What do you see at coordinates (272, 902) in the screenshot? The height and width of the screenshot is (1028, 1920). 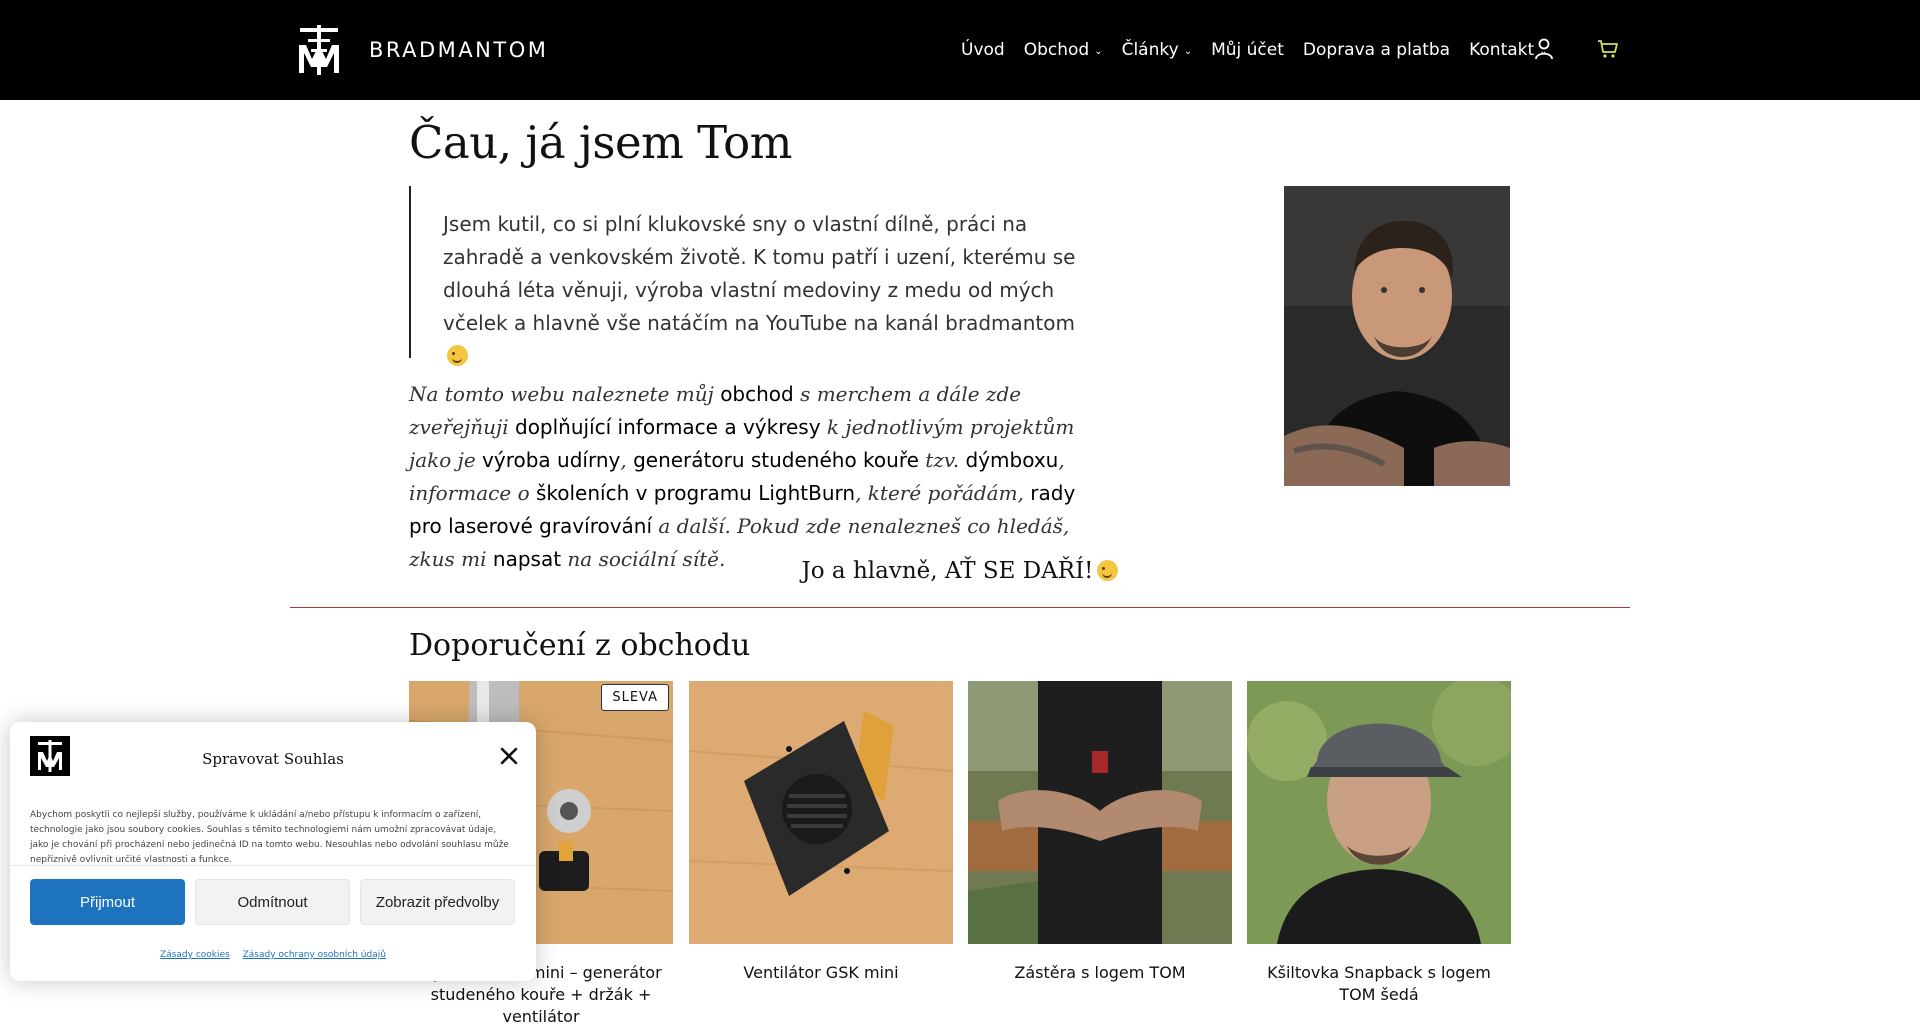 I see `deny-button: Odmítnout` at bounding box center [272, 902].